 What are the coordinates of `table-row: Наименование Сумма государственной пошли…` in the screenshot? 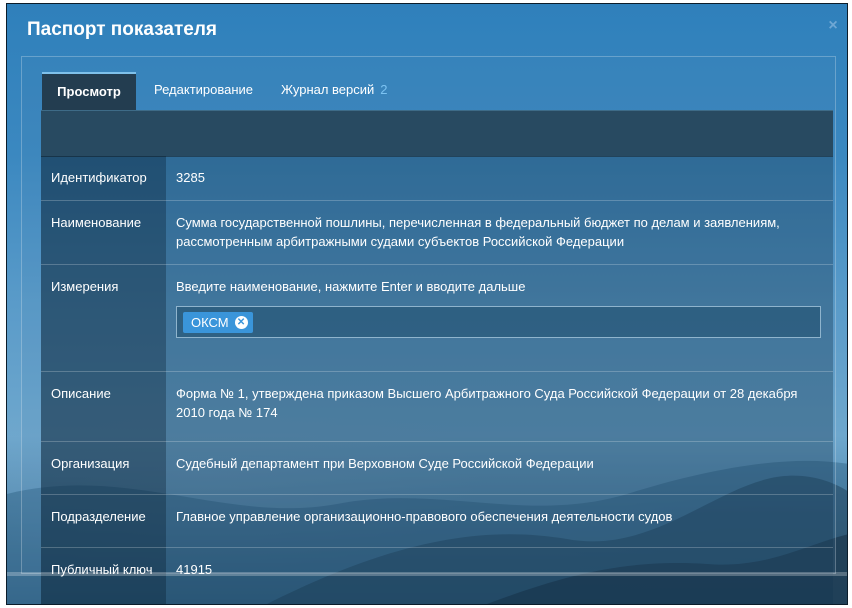 It's located at (437, 232).